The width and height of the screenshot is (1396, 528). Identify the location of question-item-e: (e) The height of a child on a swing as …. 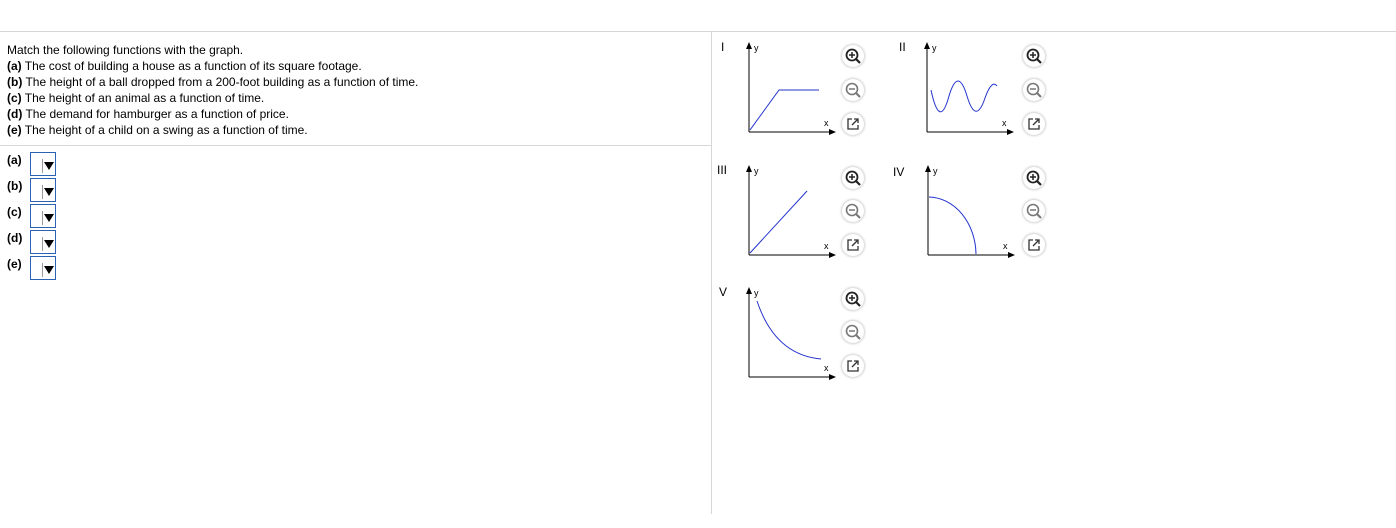
(357, 130).